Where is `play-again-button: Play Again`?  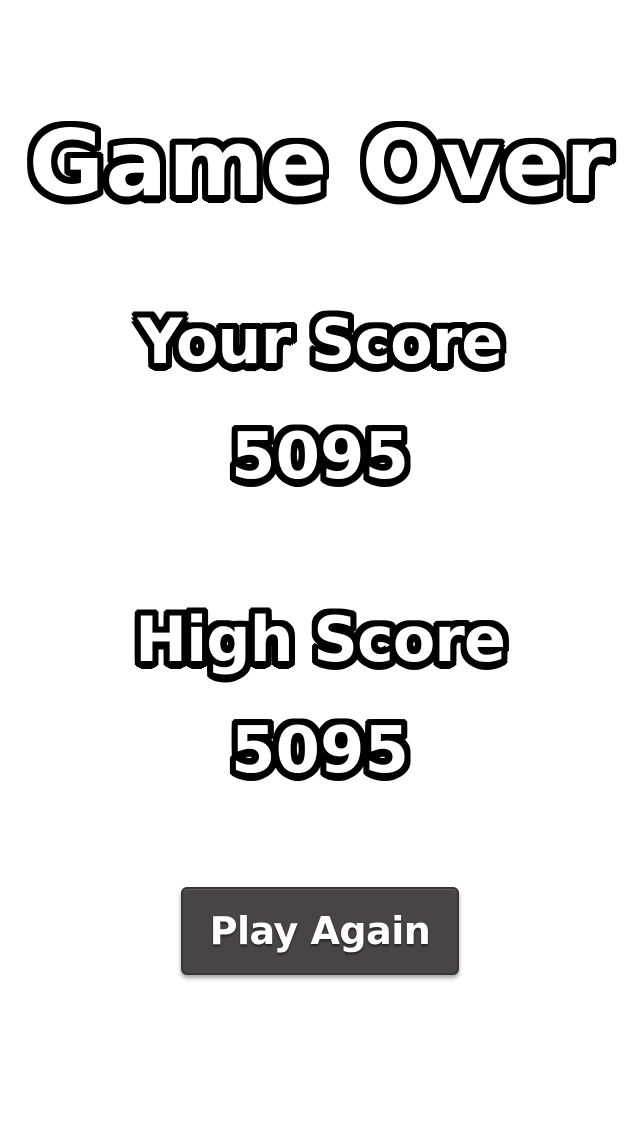
play-again-button: Play Again is located at coordinates (320, 931).